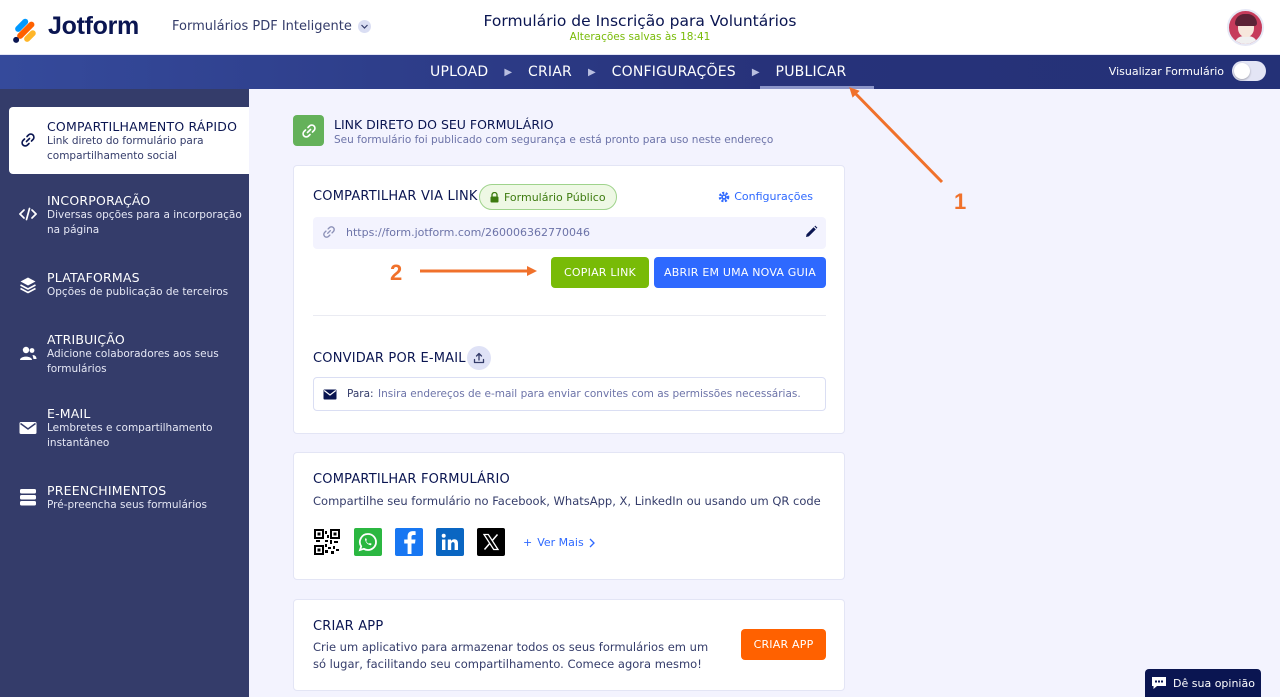 The height and width of the screenshot is (697, 1280). I want to click on annotation-number-2: 2, so click(396, 272).